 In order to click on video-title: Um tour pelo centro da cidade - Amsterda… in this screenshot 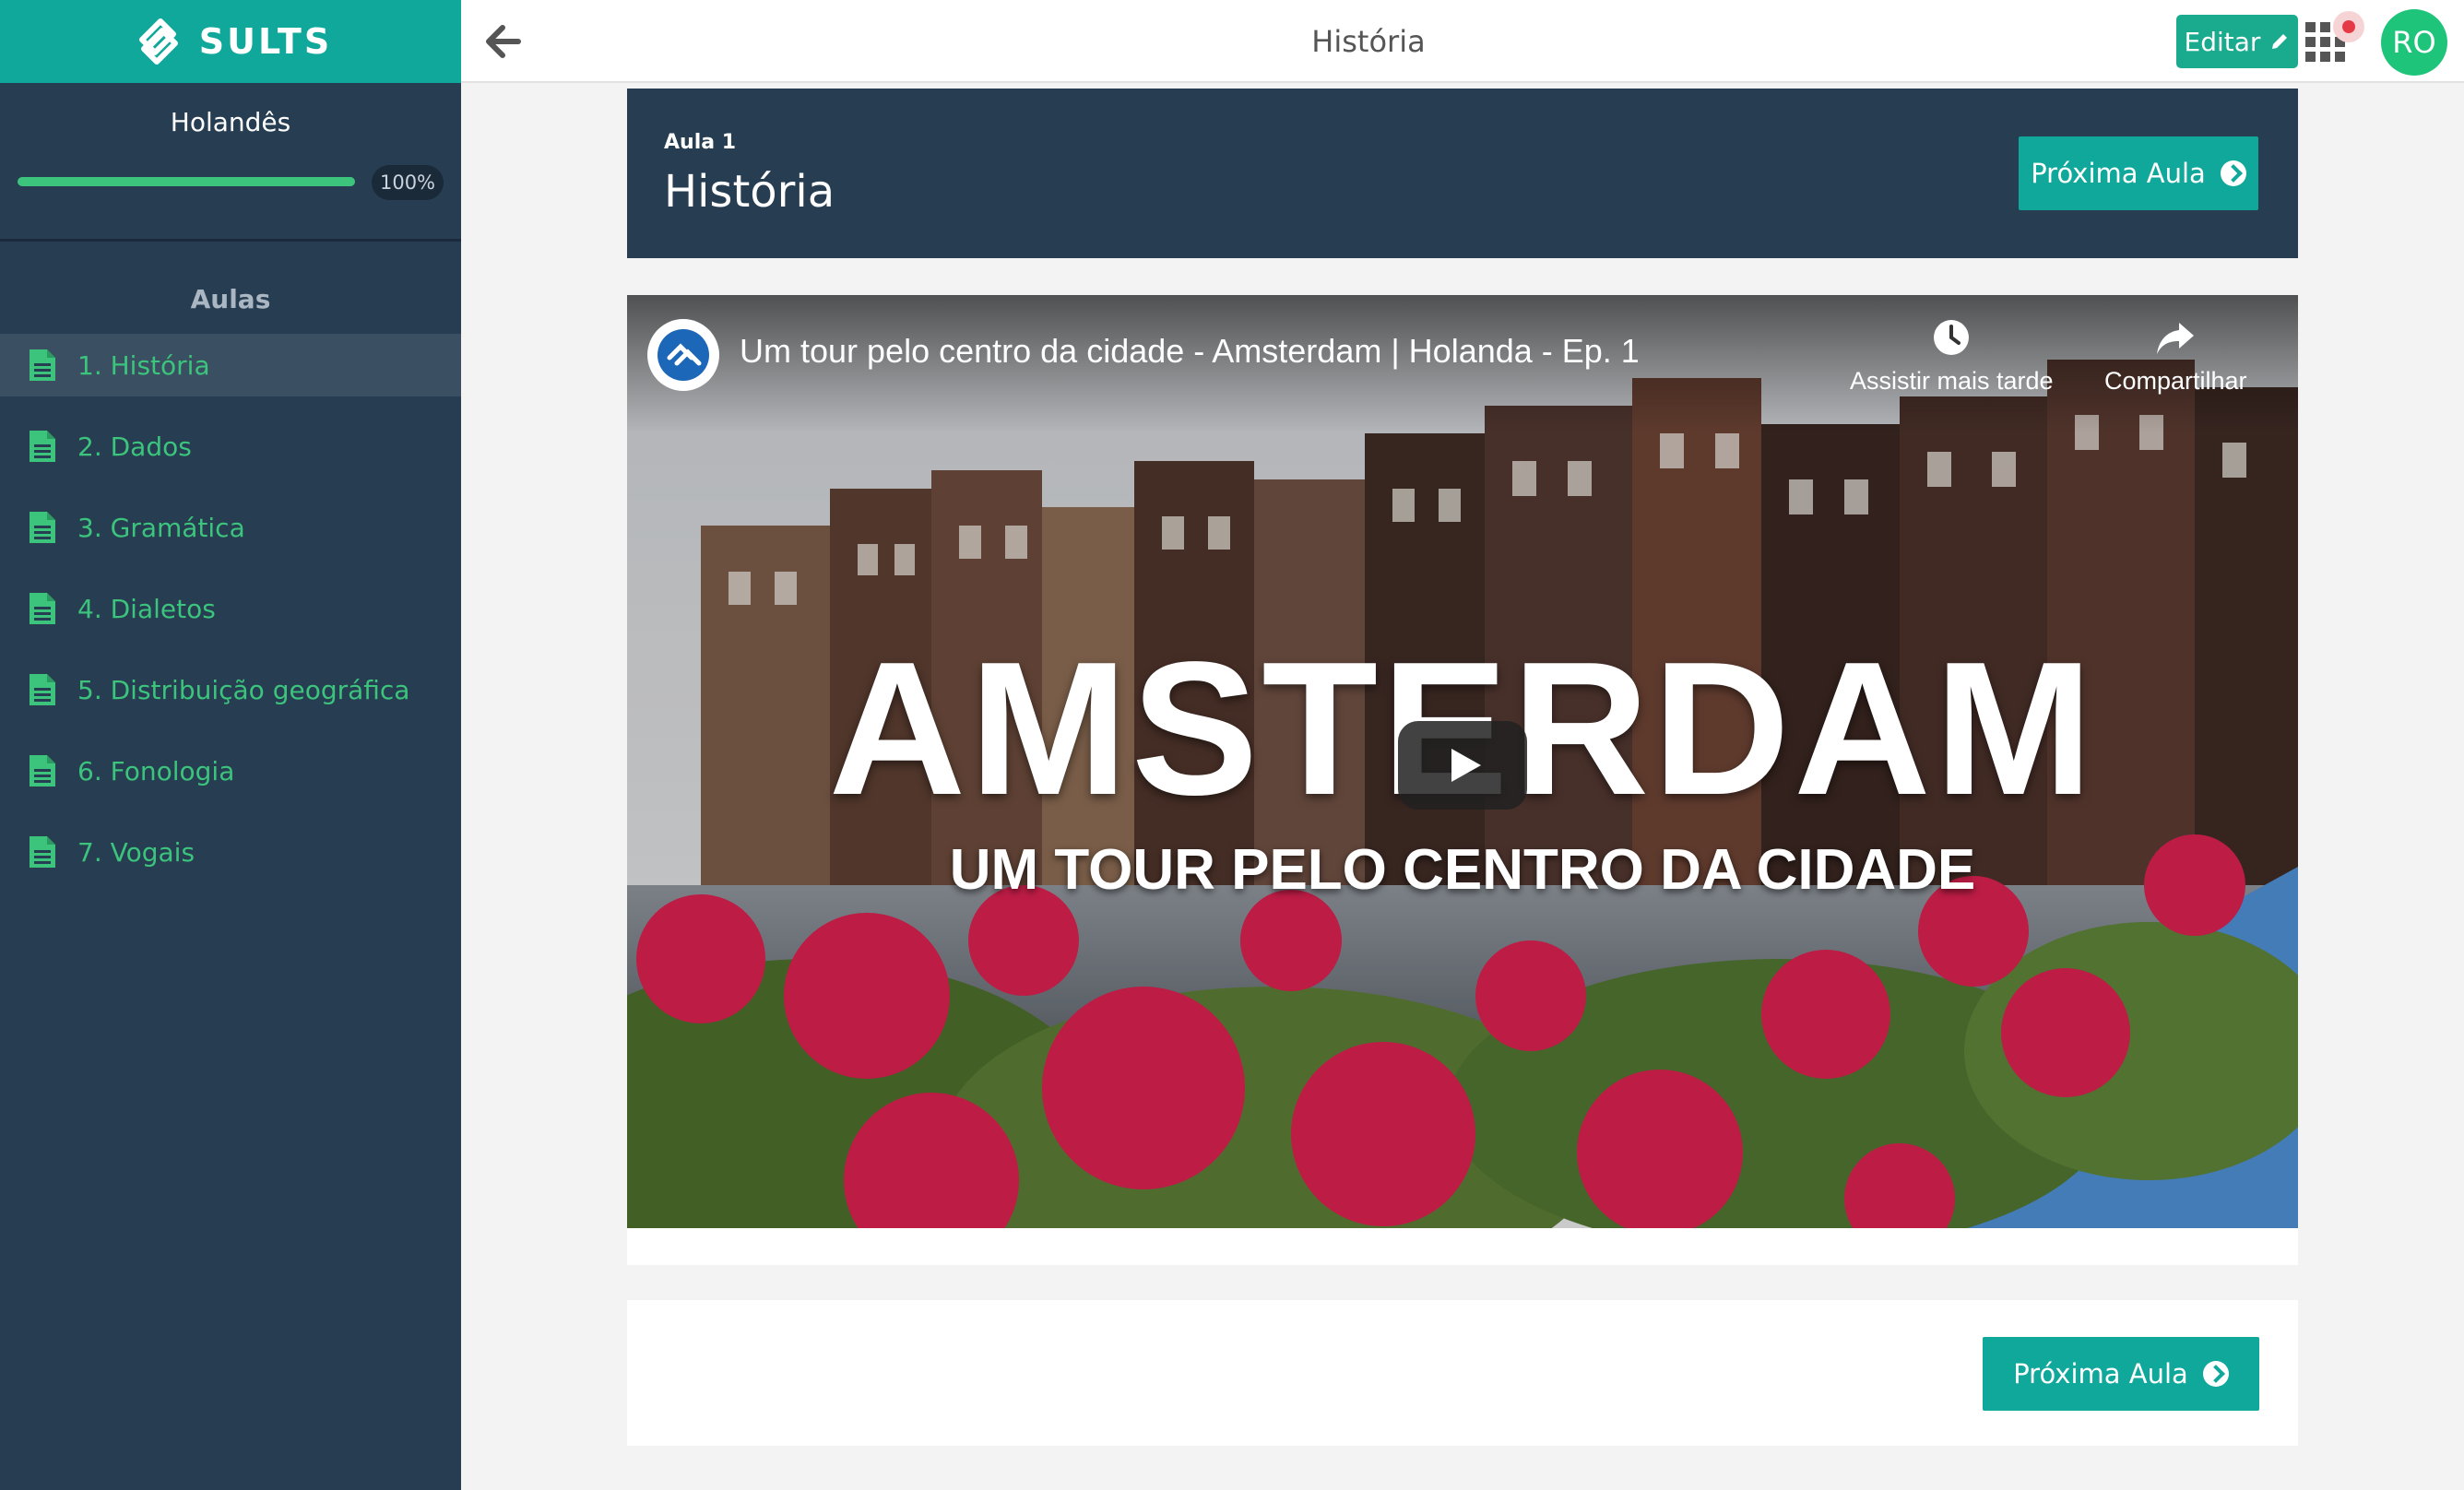, I will do `click(1190, 352)`.